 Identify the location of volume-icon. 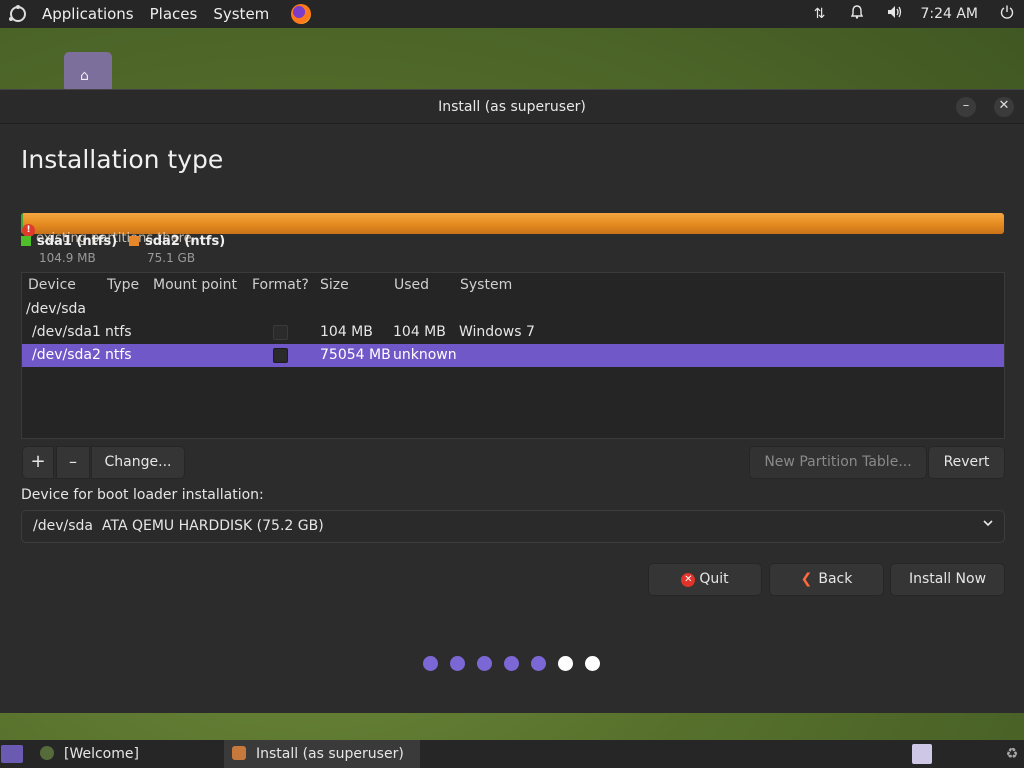
(895, 14).